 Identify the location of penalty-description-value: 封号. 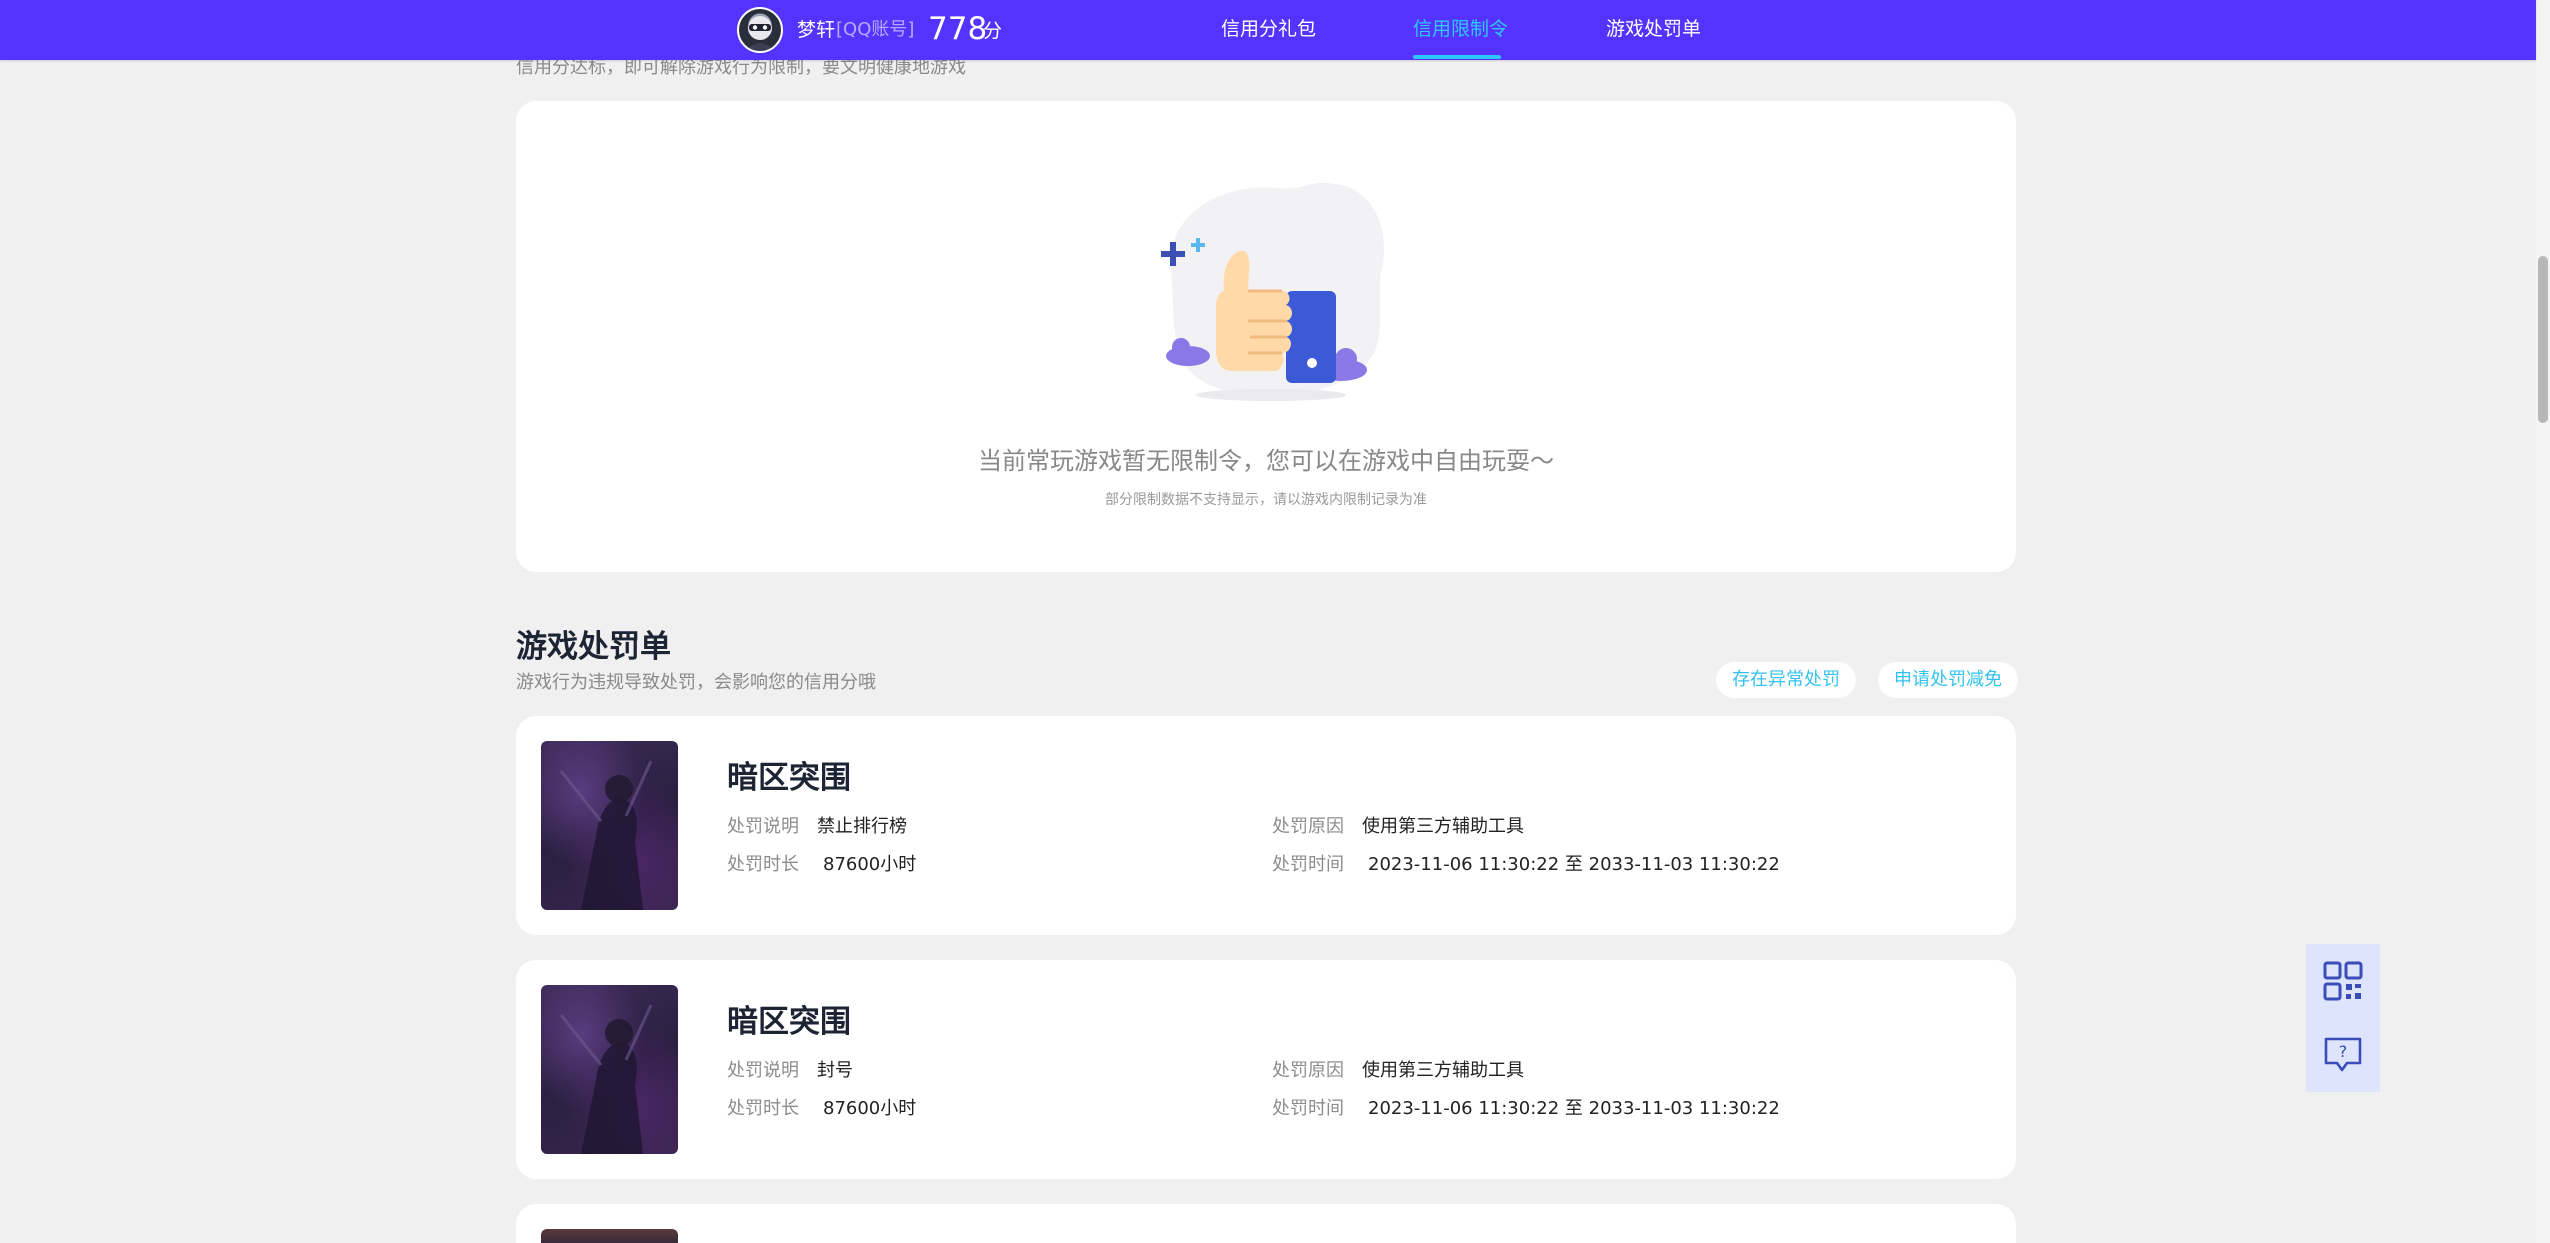
(835, 1070).